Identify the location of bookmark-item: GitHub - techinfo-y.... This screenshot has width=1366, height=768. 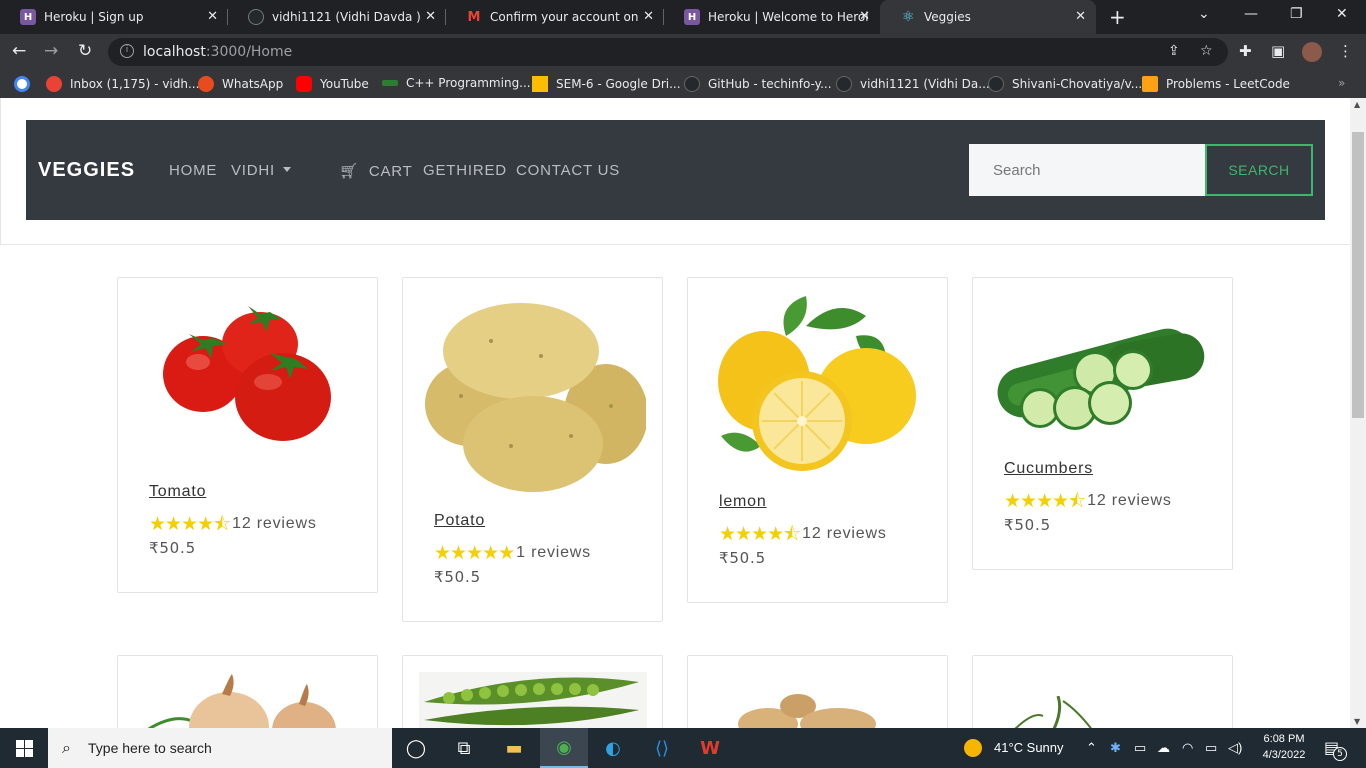
(758, 84).